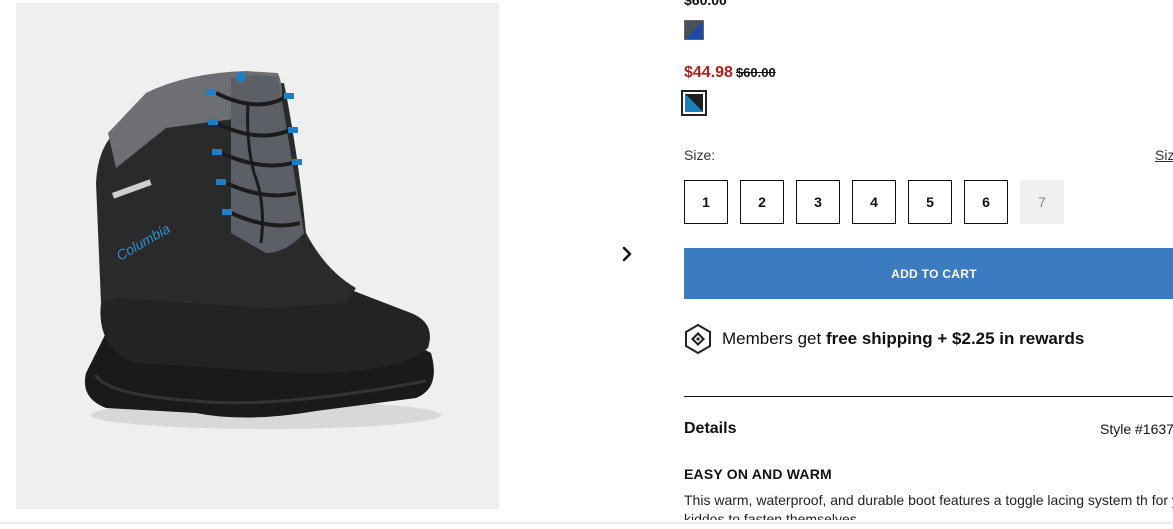 The height and width of the screenshot is (529, 1173). Describe the element at coordinates (762, 202) in the screenshot. I see `size-option-2: 2` at that location.